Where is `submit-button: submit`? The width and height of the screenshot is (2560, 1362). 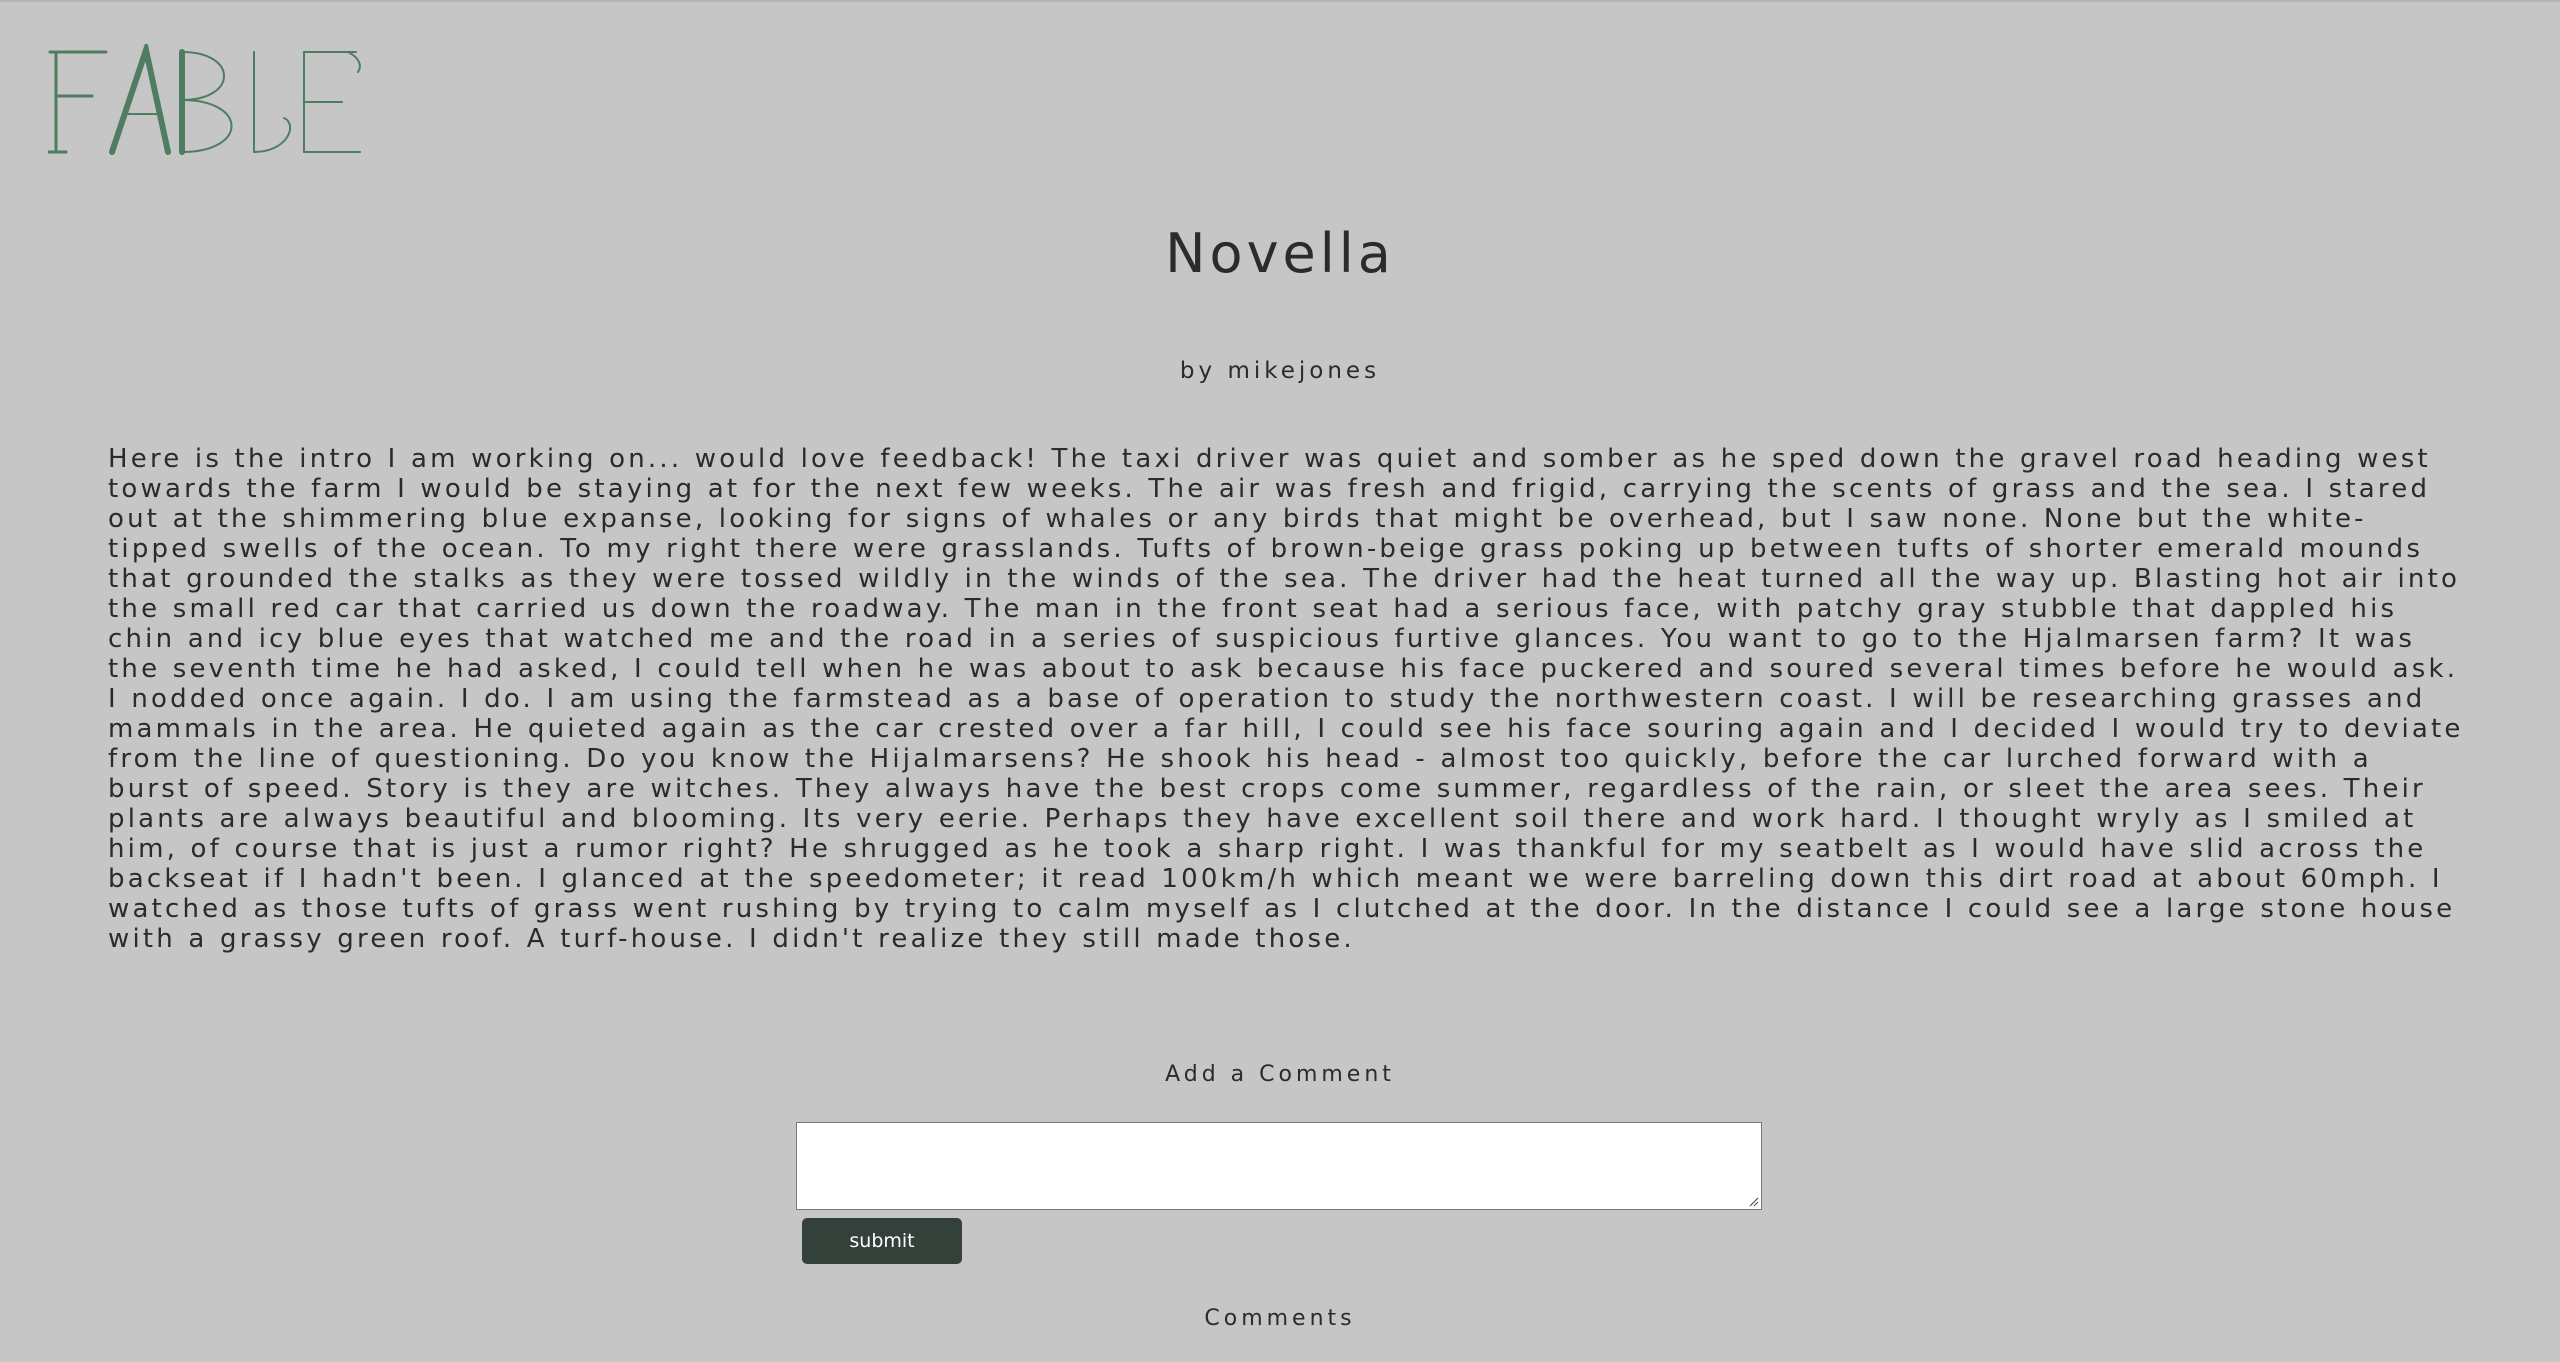 submit-button: submit is located at coordinates (882, 1241).